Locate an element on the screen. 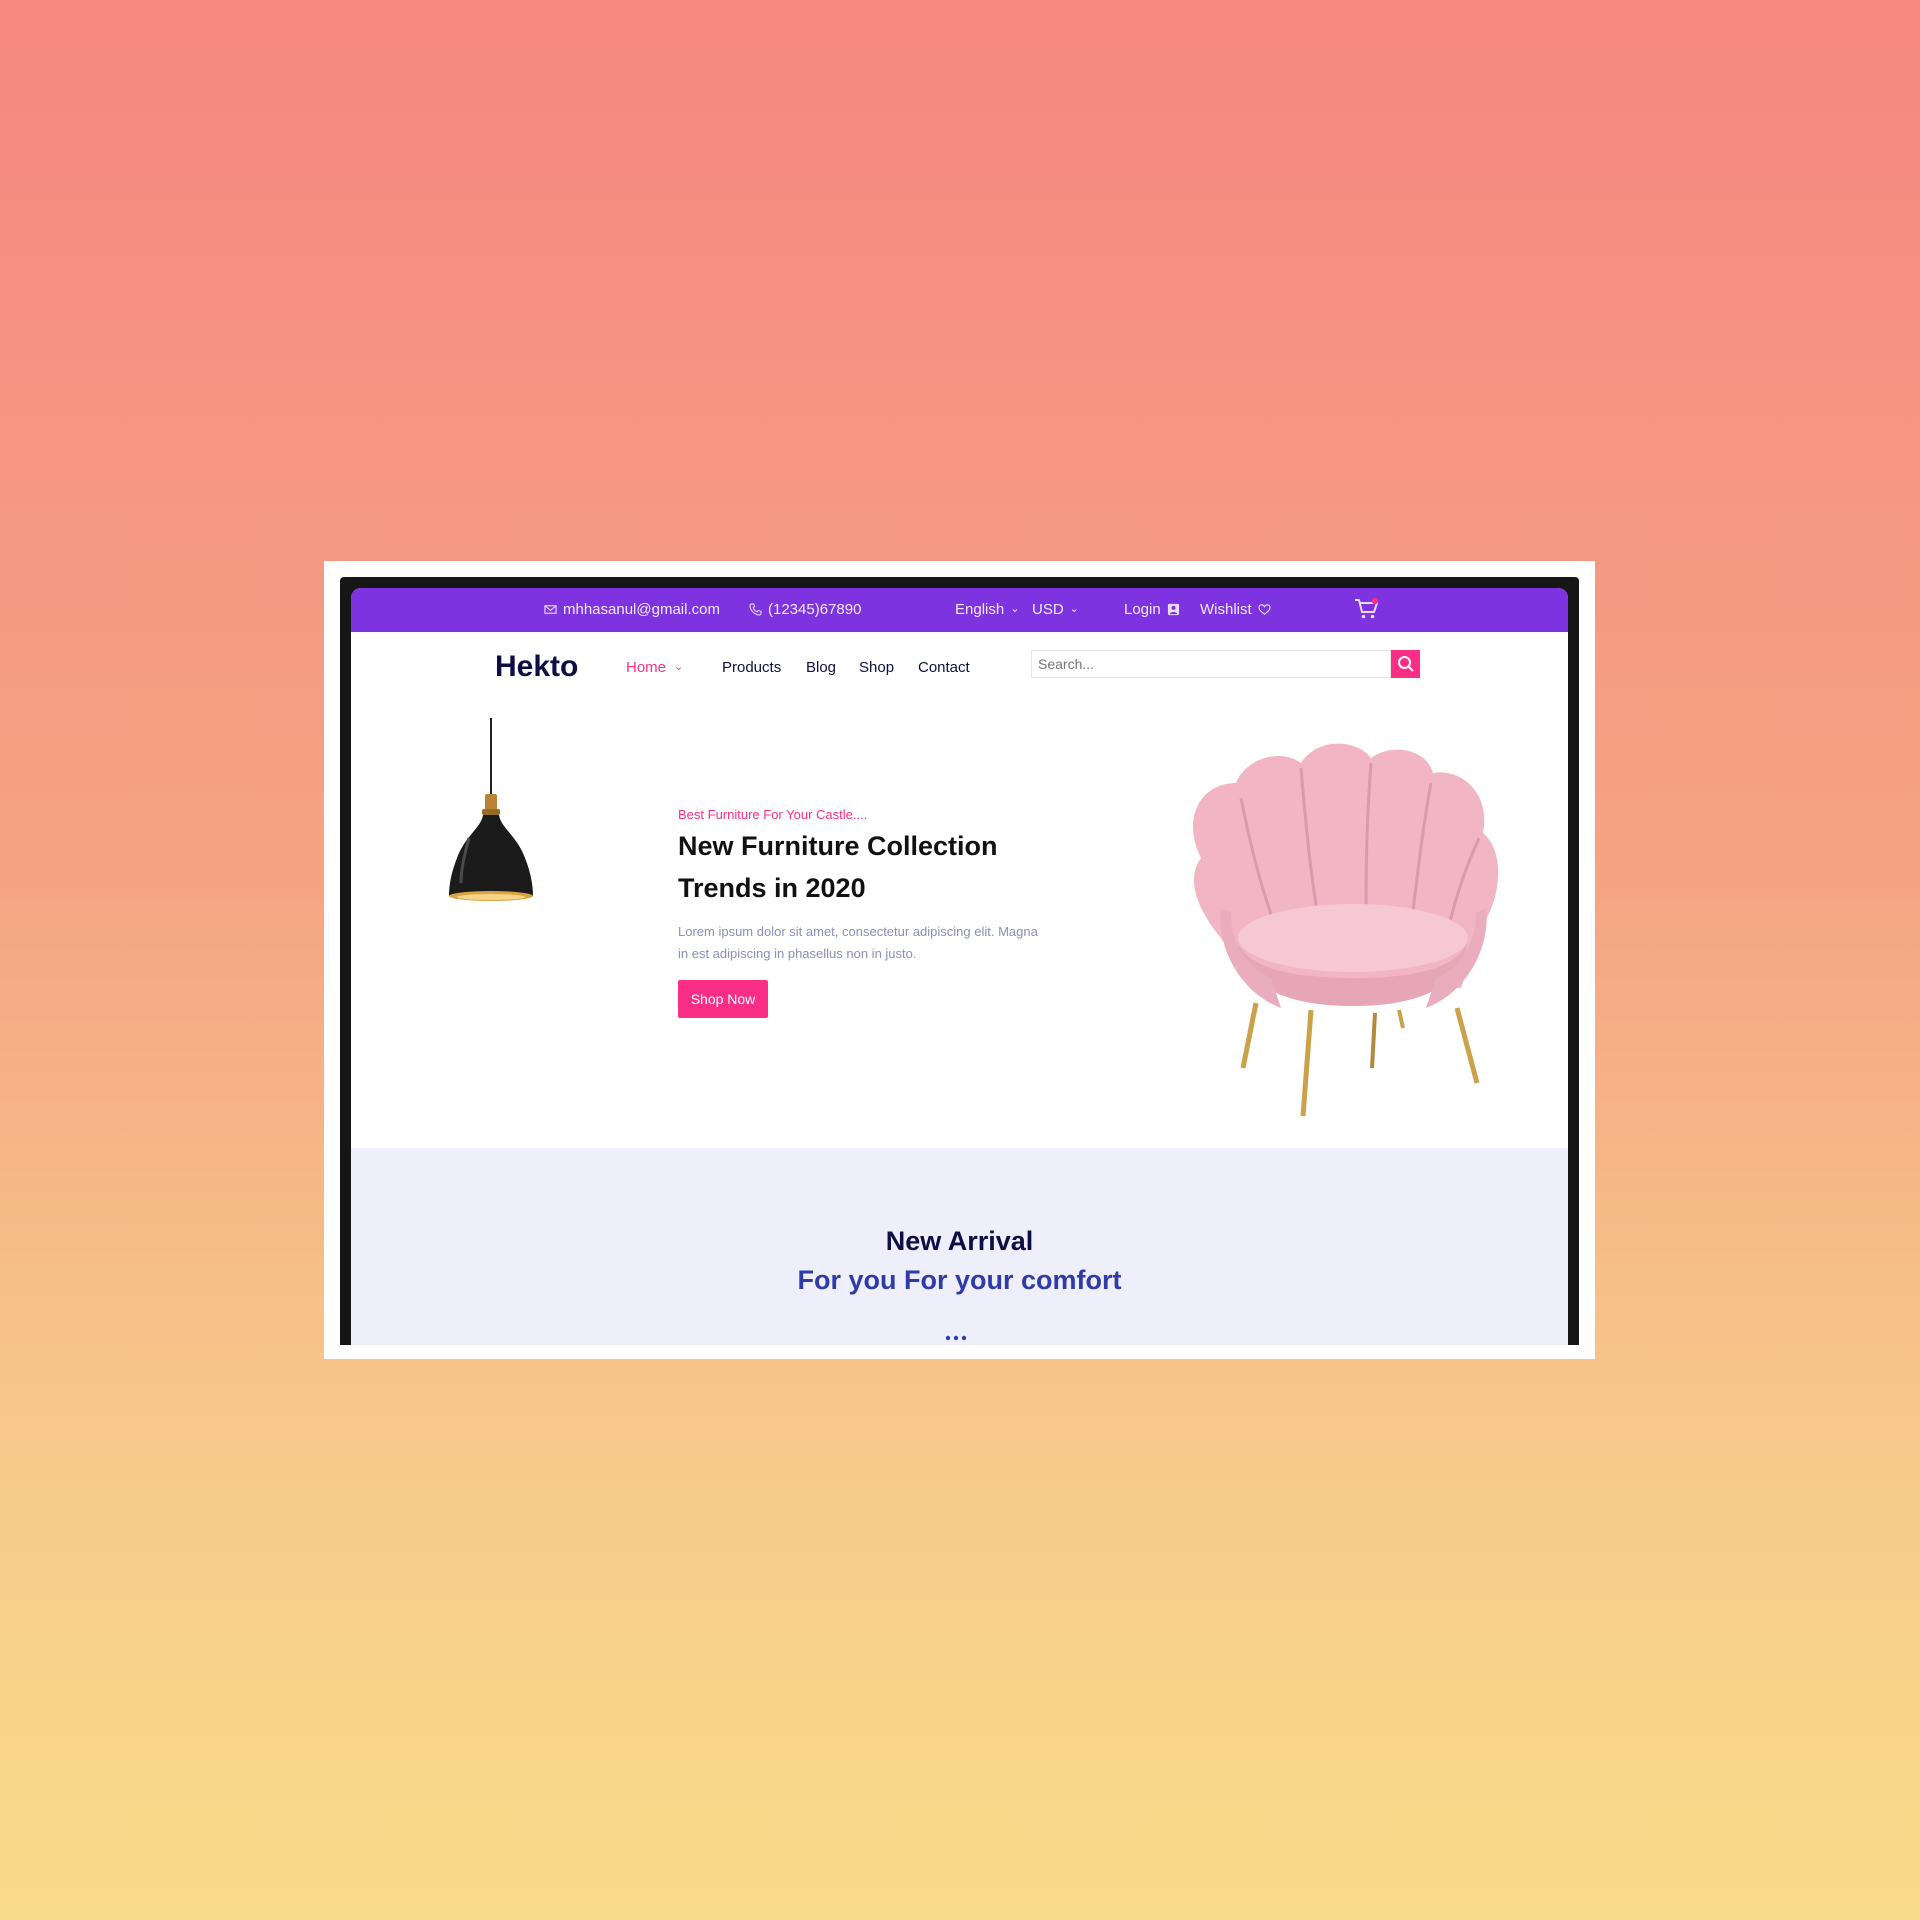 The width and height of the screenshot is (1920, 1920). wishlist-label: Wishlist is located at coordinates (1226, 609).